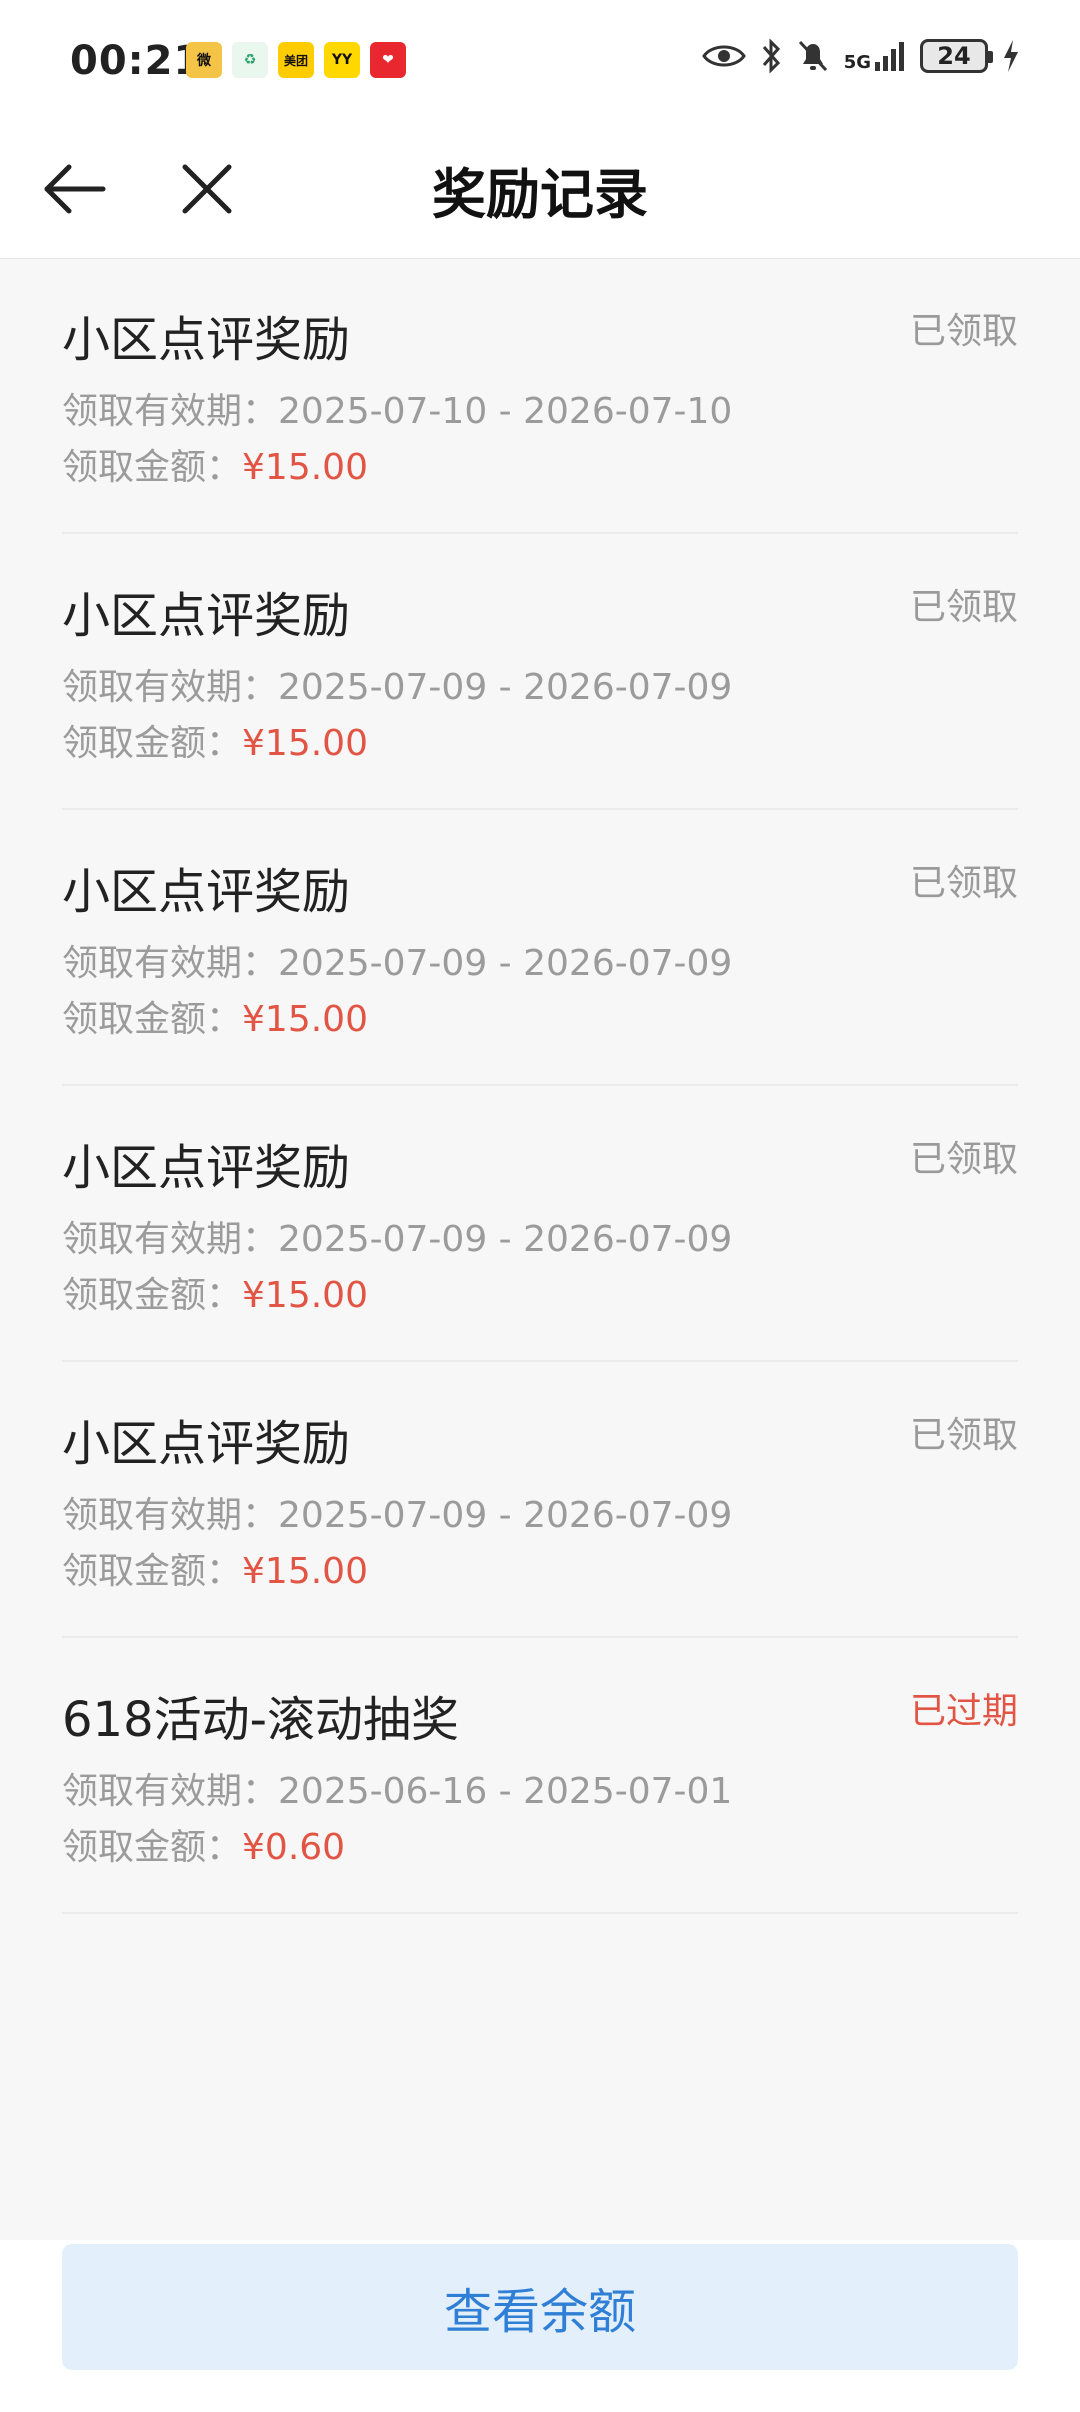 The image size is (1080, 2412). What do you see at coordinates (956, 56) in the screenshot?
I see `battery-indicator: 24` at bounding box center [956, 56].